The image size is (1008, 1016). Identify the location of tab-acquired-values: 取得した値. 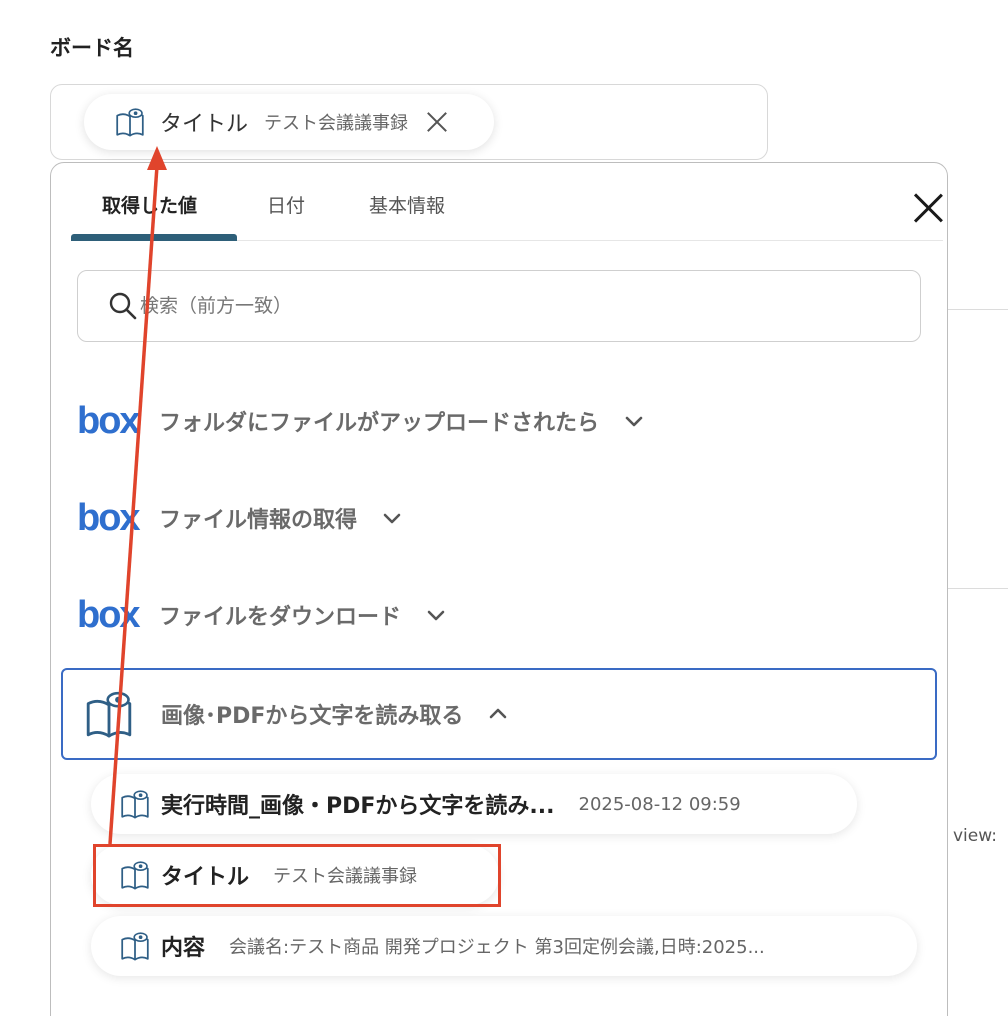
(149, 204).